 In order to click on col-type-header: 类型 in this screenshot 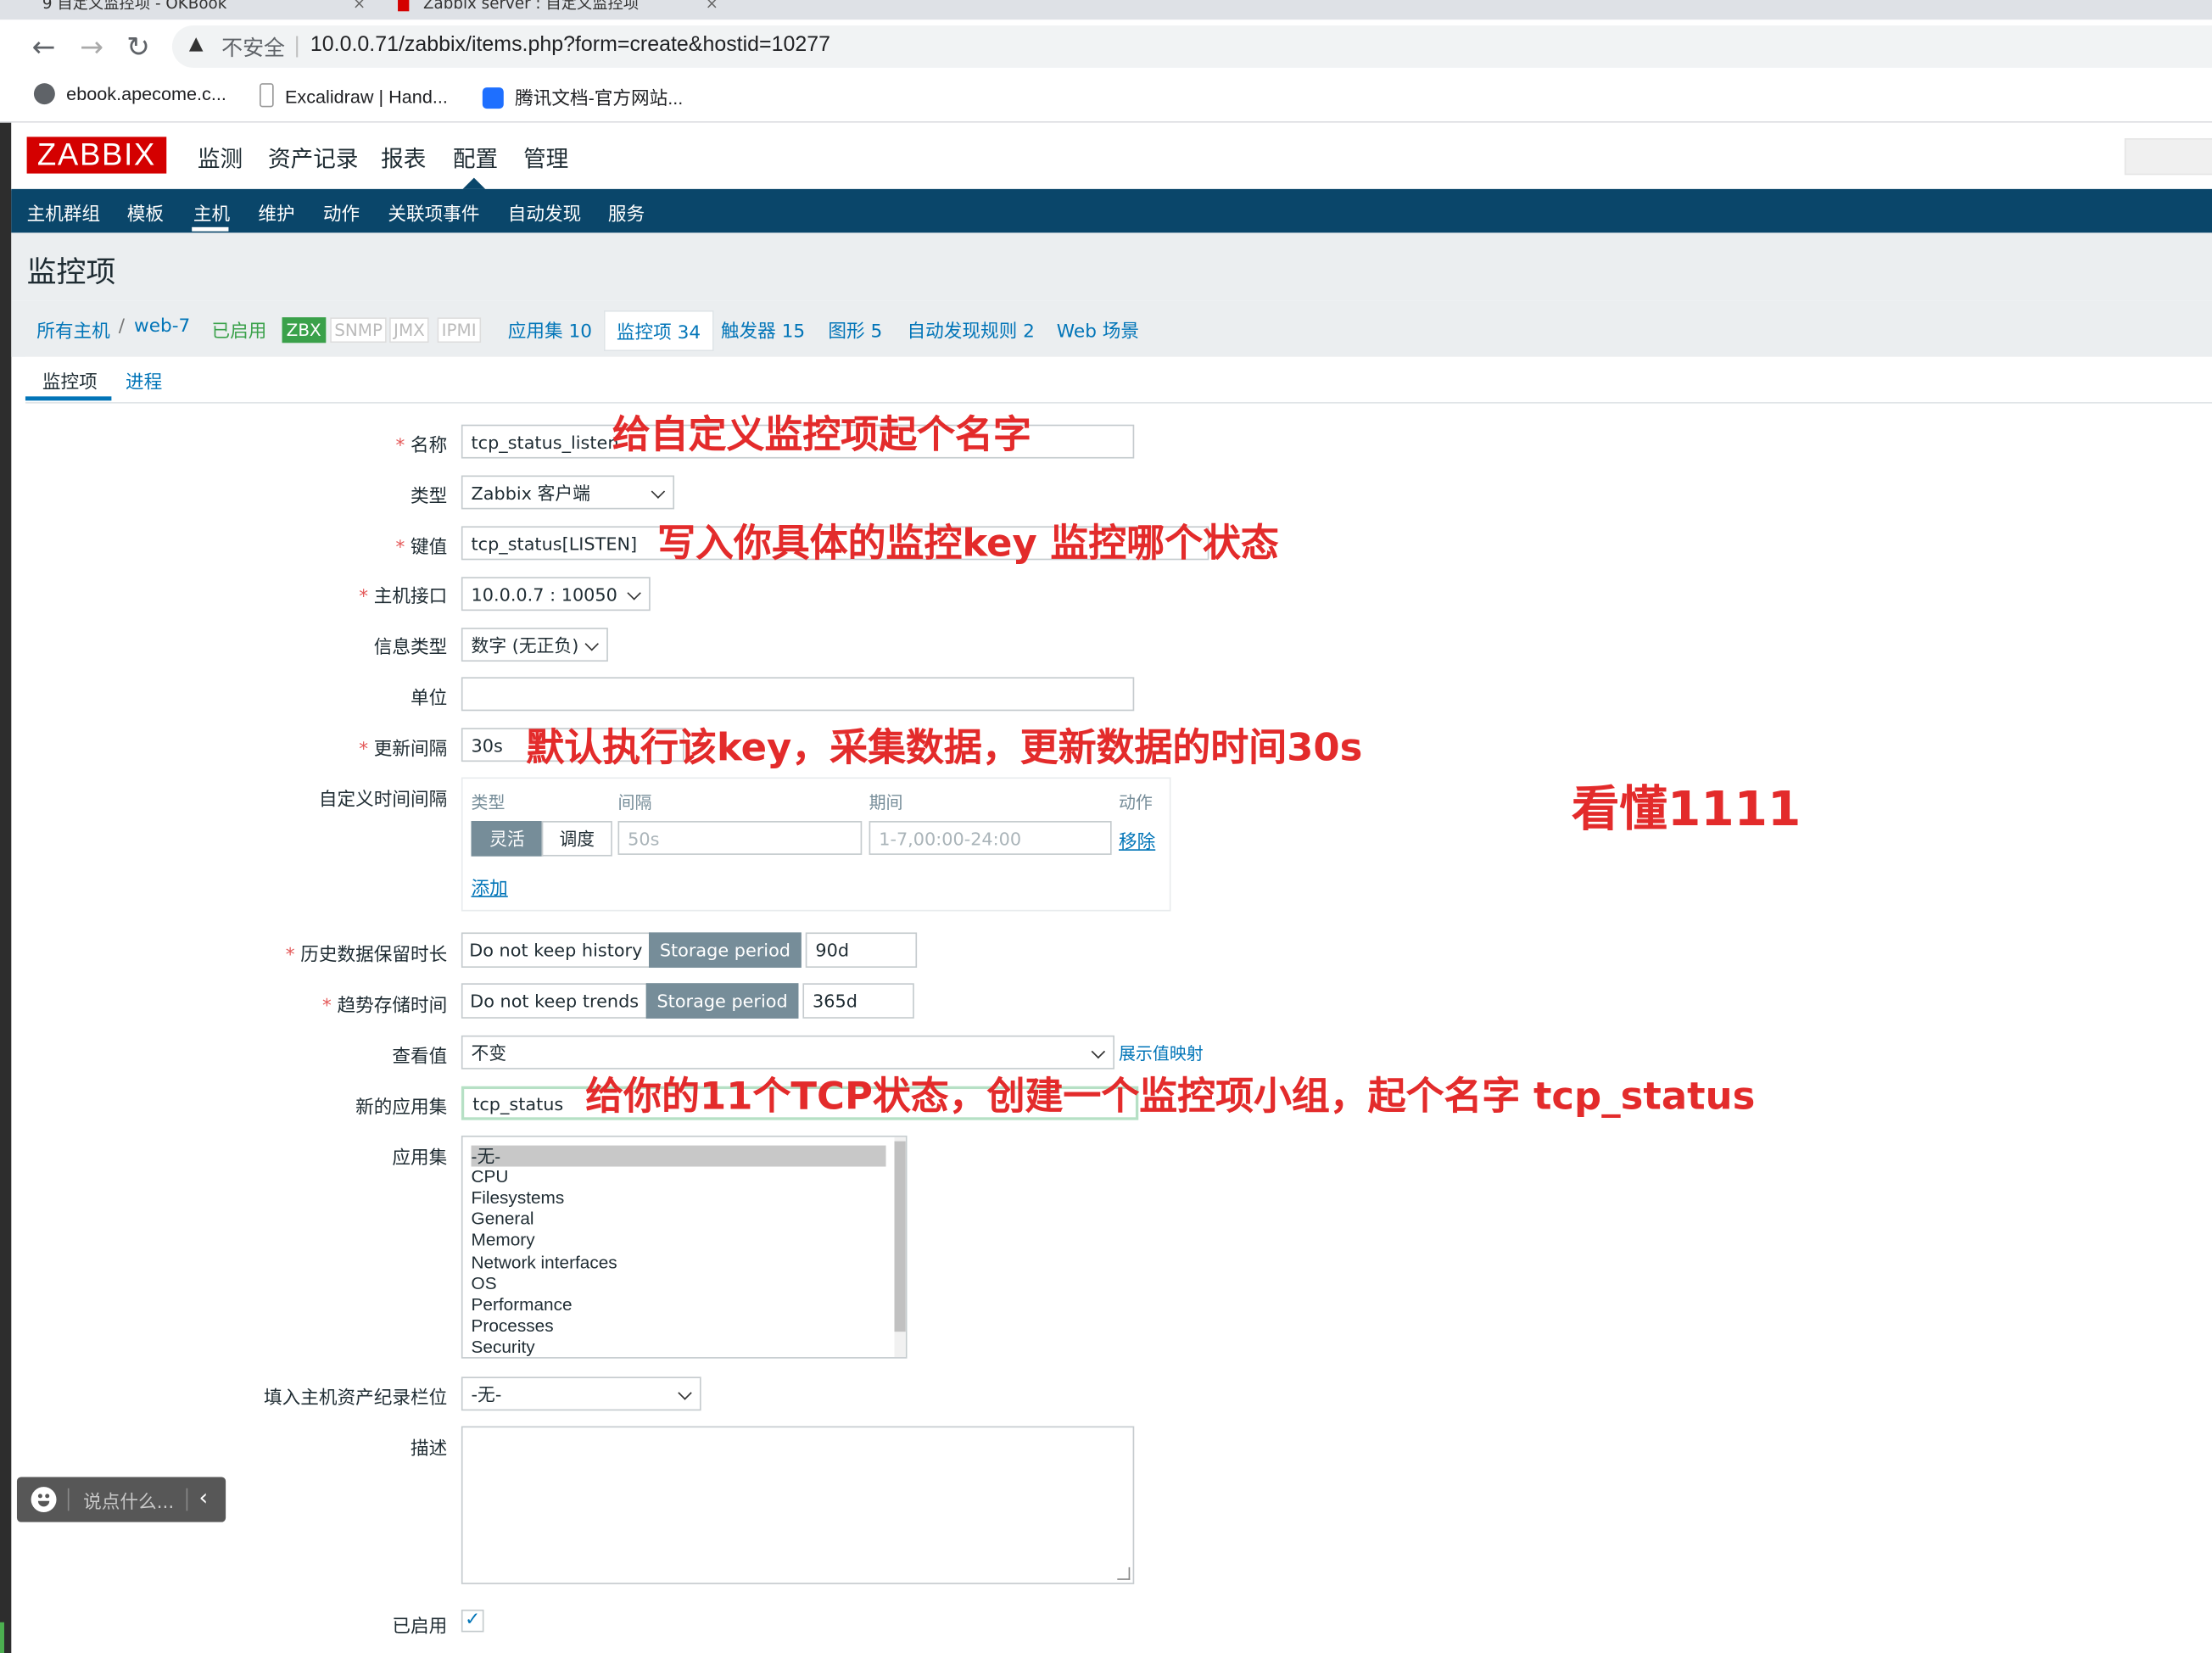, I will do `click(489, 802)`.